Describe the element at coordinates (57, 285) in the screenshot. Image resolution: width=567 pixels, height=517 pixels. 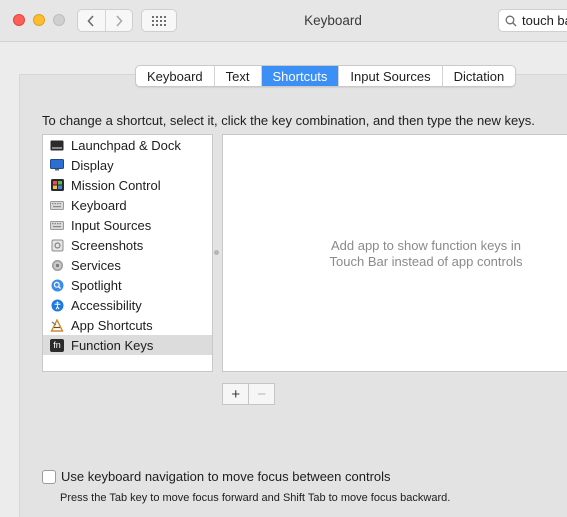
I see `spotlight-icon` at that location.